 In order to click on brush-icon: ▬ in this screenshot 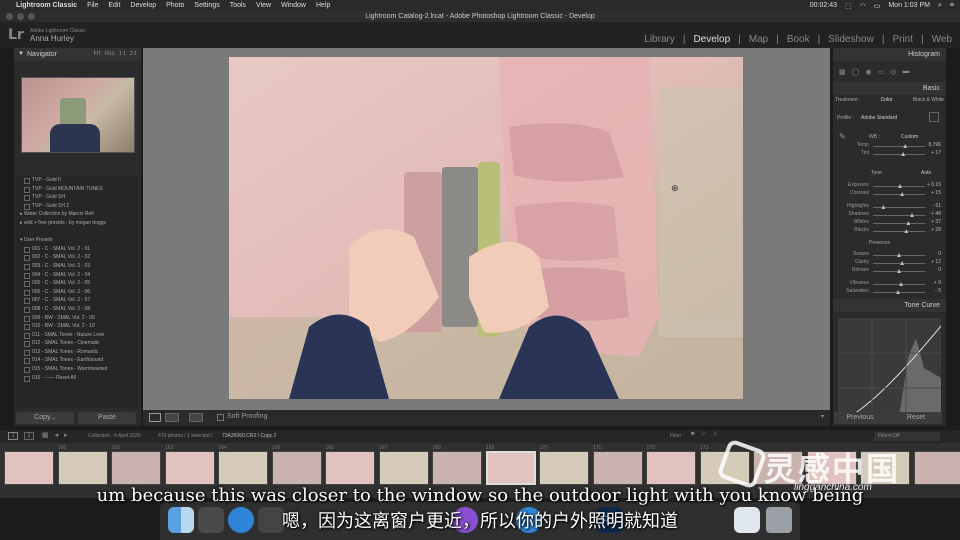, I will do `click(905, 73)`.